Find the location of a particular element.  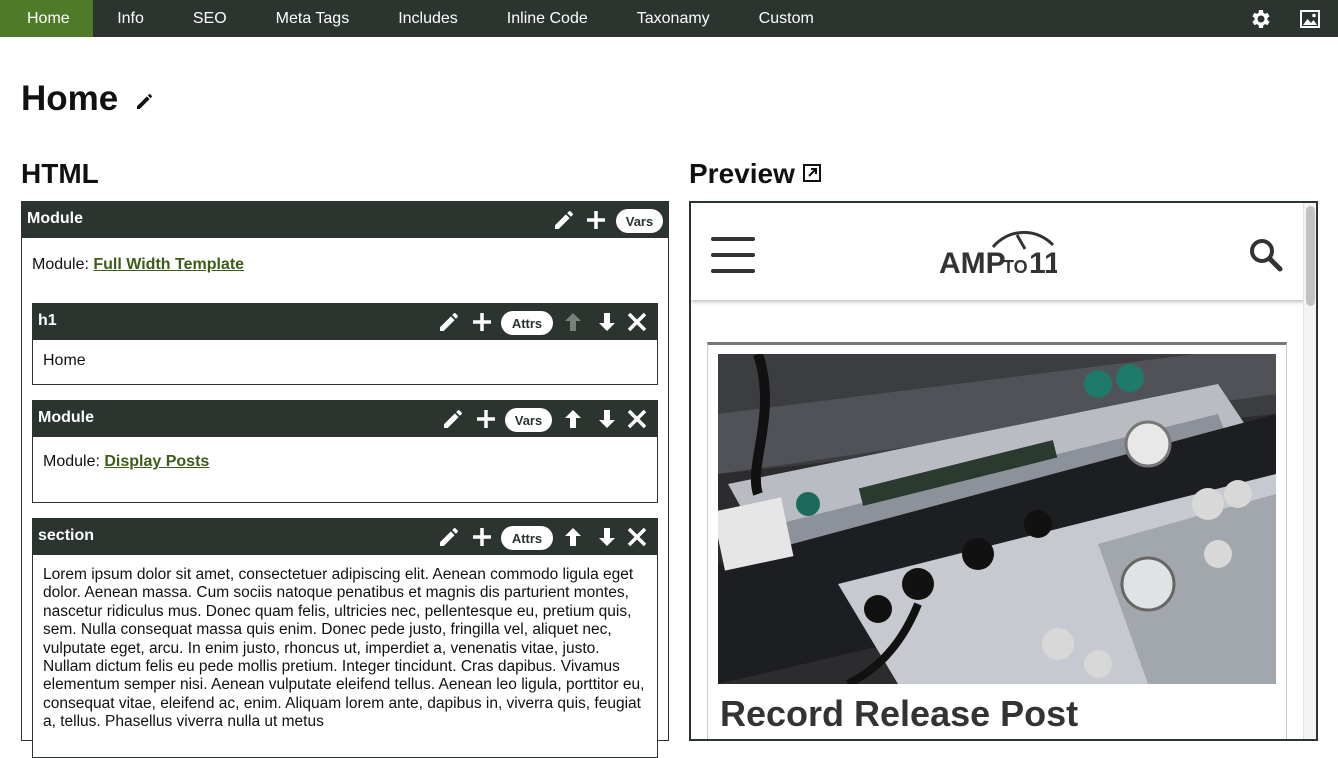

nav-tab-inline-code: Inline Code is located at coordinates (547, 18).